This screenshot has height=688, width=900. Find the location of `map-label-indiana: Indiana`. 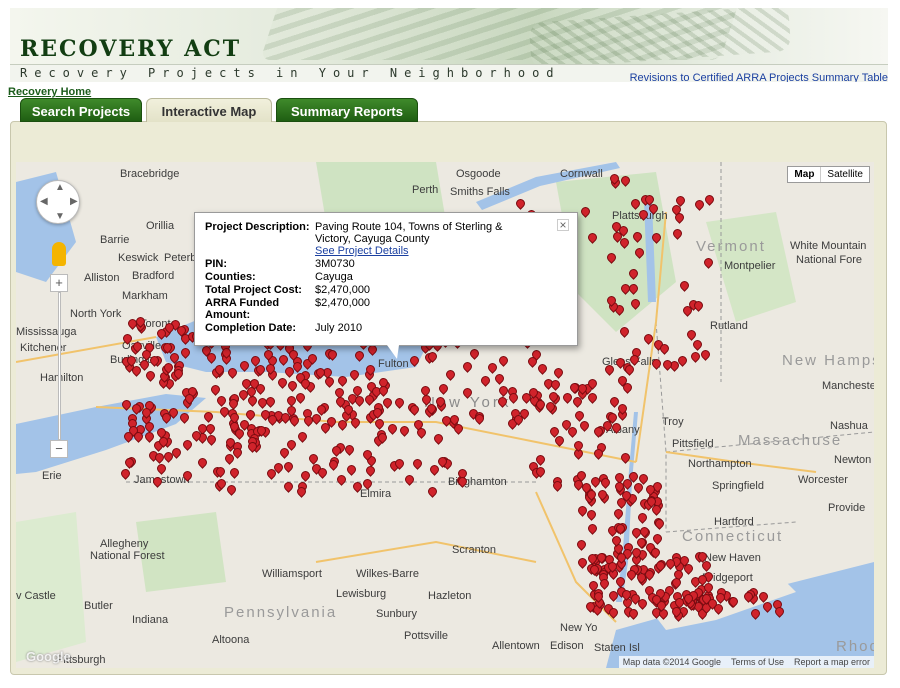

map-label-indiana: Indiana is located at coordinates (150, 620).